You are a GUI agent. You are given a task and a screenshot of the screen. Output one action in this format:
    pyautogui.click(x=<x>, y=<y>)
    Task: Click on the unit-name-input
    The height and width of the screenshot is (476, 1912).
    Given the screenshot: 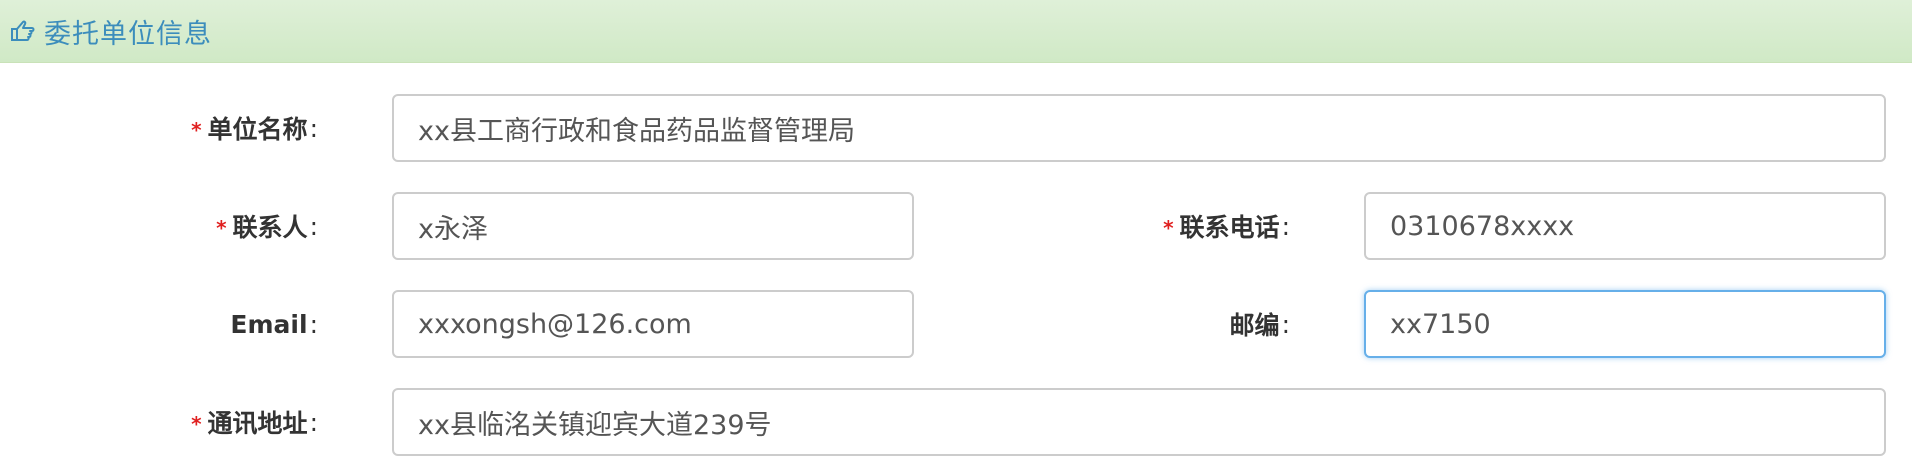 What is the action you would take?
    pyautogui.click(x=1139, y=128)
    